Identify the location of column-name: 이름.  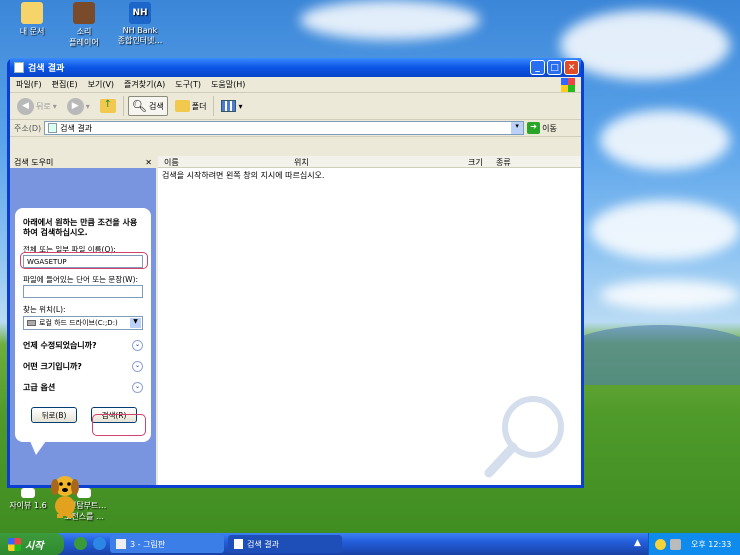
(171, 162).